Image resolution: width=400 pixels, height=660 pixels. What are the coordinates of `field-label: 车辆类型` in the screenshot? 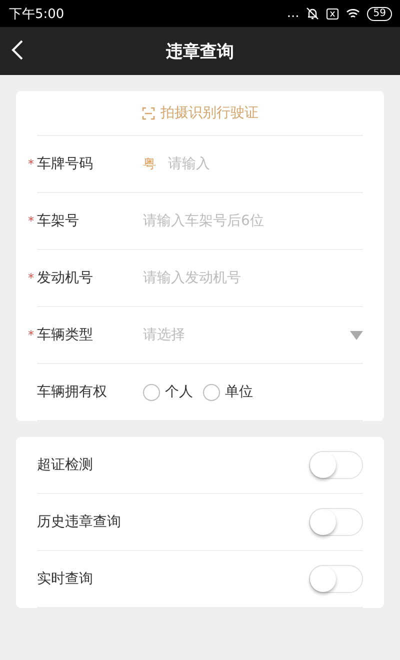 It's located at (65, 335).